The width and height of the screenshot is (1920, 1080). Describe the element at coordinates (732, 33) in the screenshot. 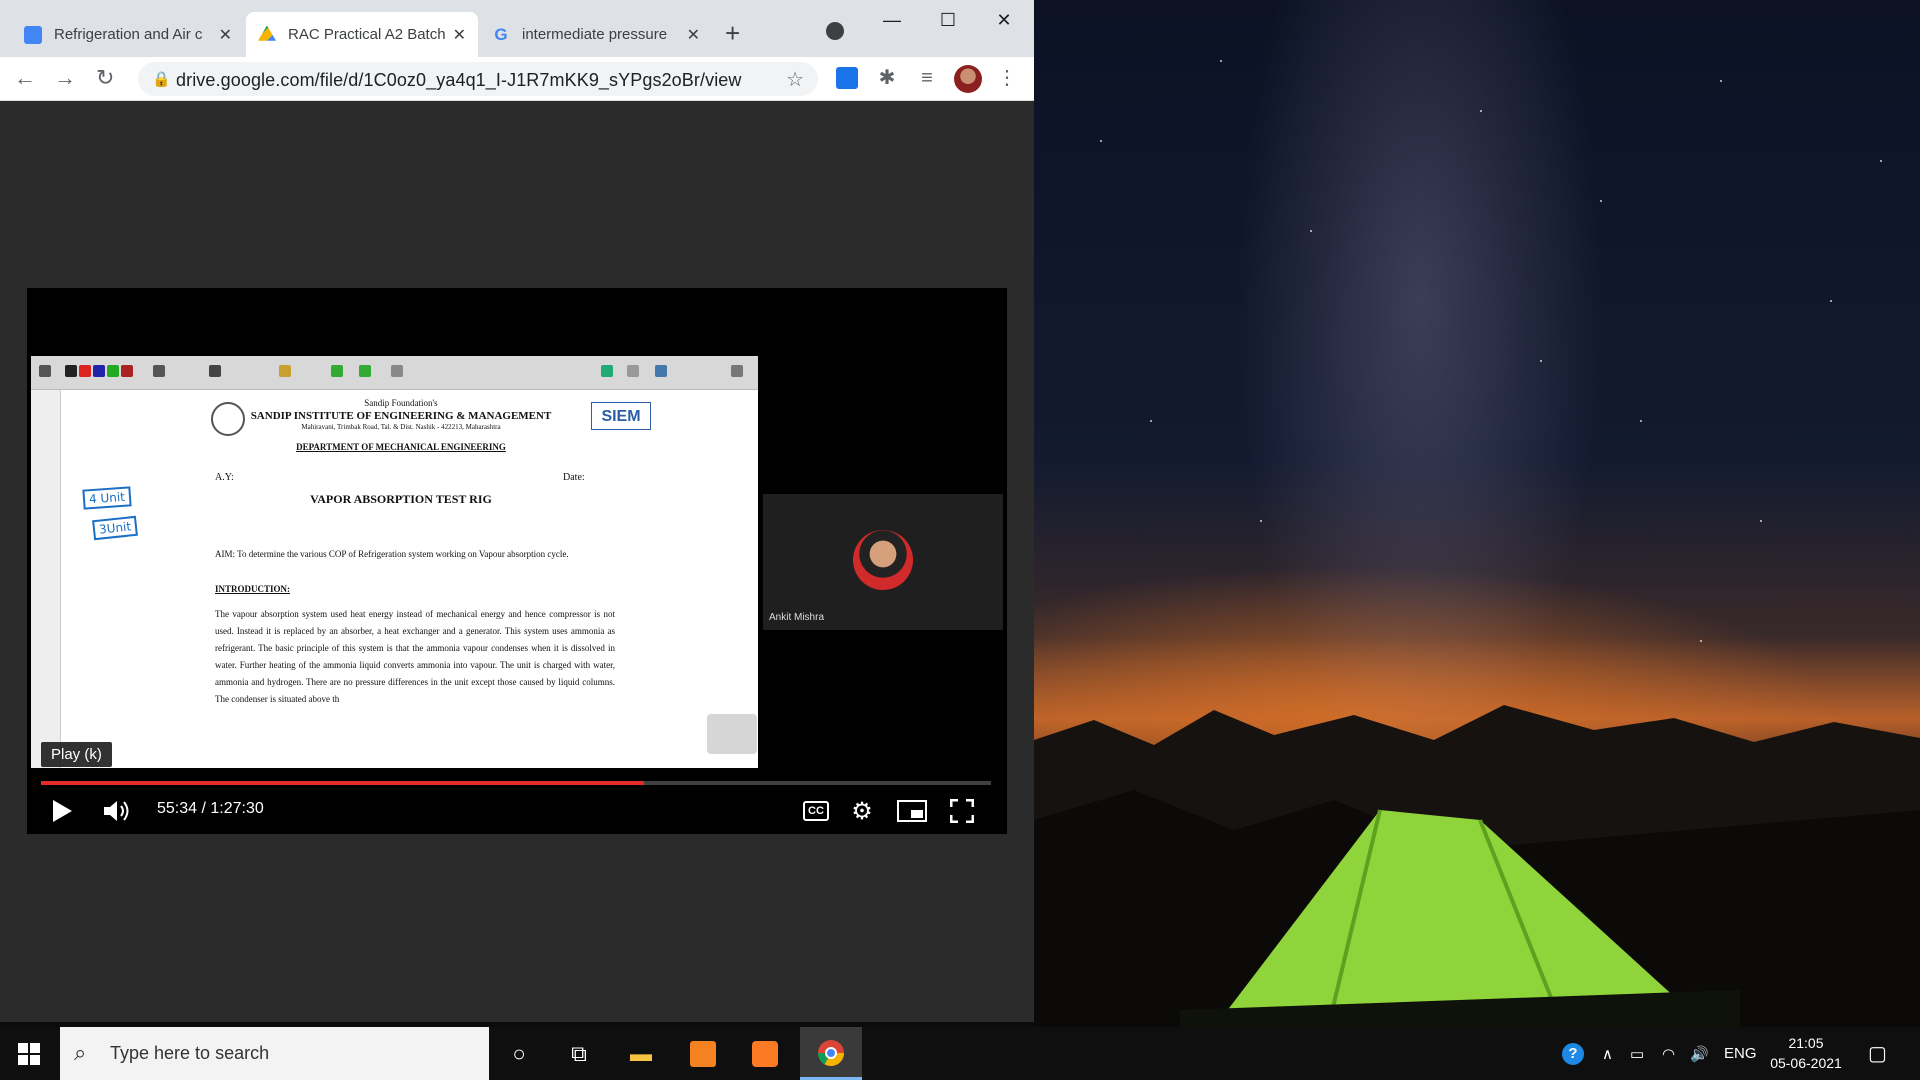

I see `new-tab-button: +` at that location.